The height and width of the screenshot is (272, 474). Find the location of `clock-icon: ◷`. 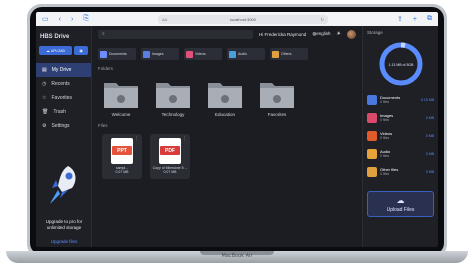

clock-icon: ◷ is located at coordinates (44, 84).